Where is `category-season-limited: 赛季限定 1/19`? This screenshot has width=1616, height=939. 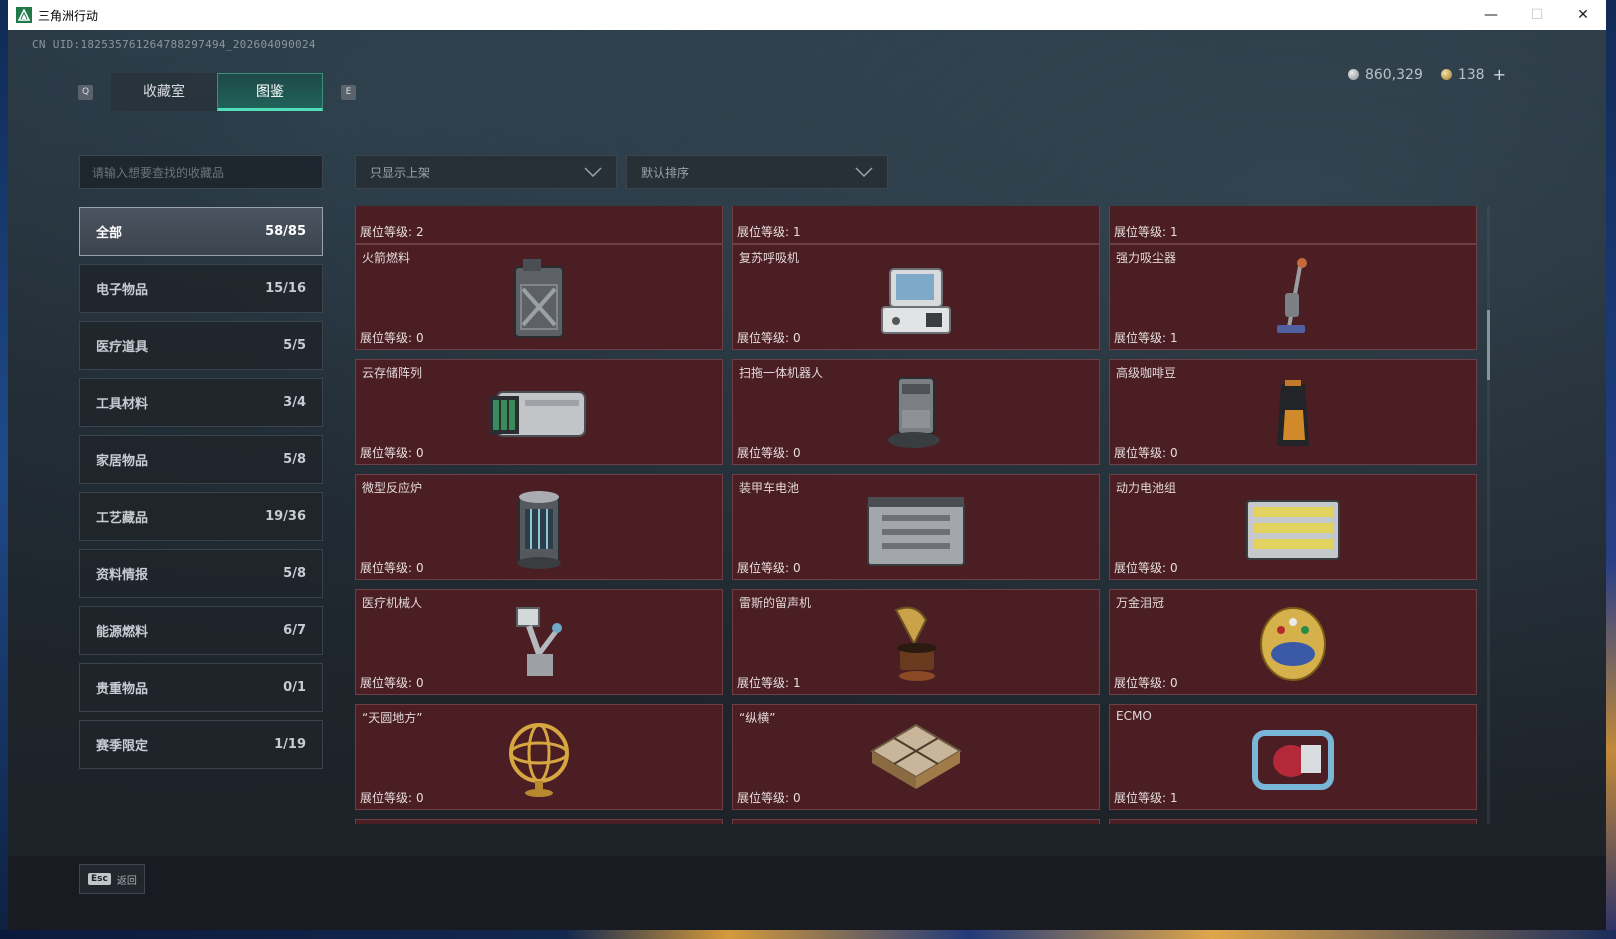 category-season-limited: 赛季限定 1/19 is located at coordinates (201, 744).